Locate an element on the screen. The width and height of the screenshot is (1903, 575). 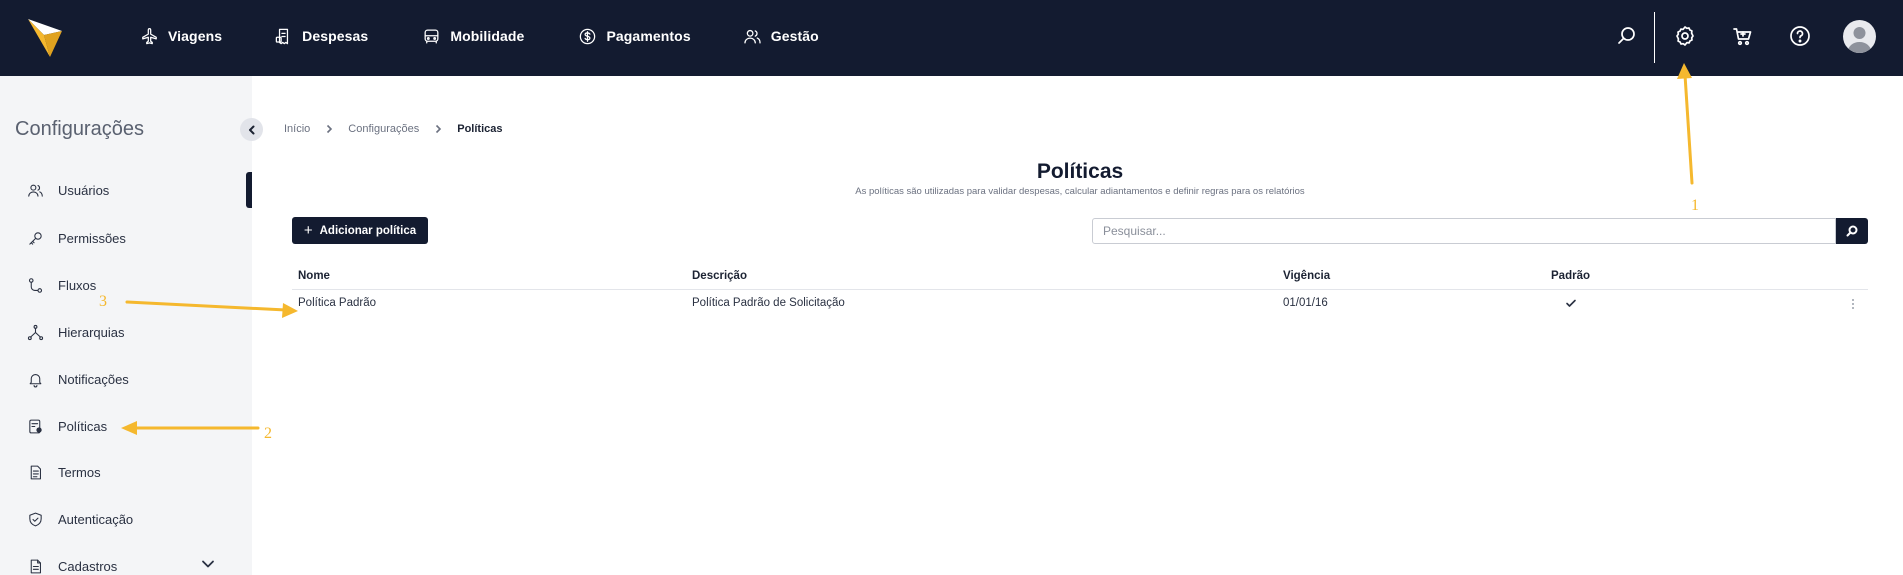
page-title: Políticas is located at coordinates (1080, 171).